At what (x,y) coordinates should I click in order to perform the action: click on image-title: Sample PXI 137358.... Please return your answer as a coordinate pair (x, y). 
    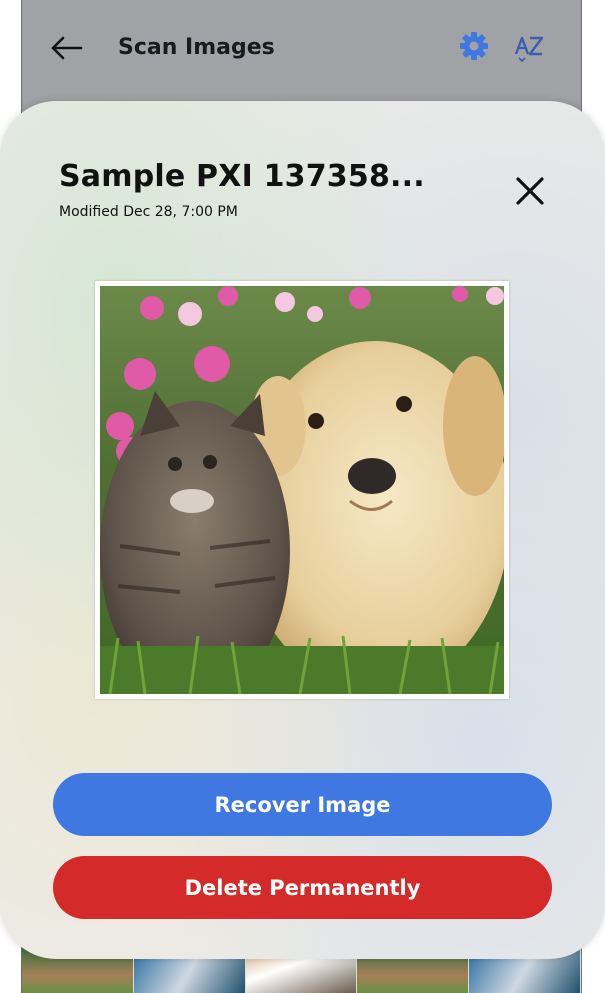
    Looking at the image, I should click on (242, 176).